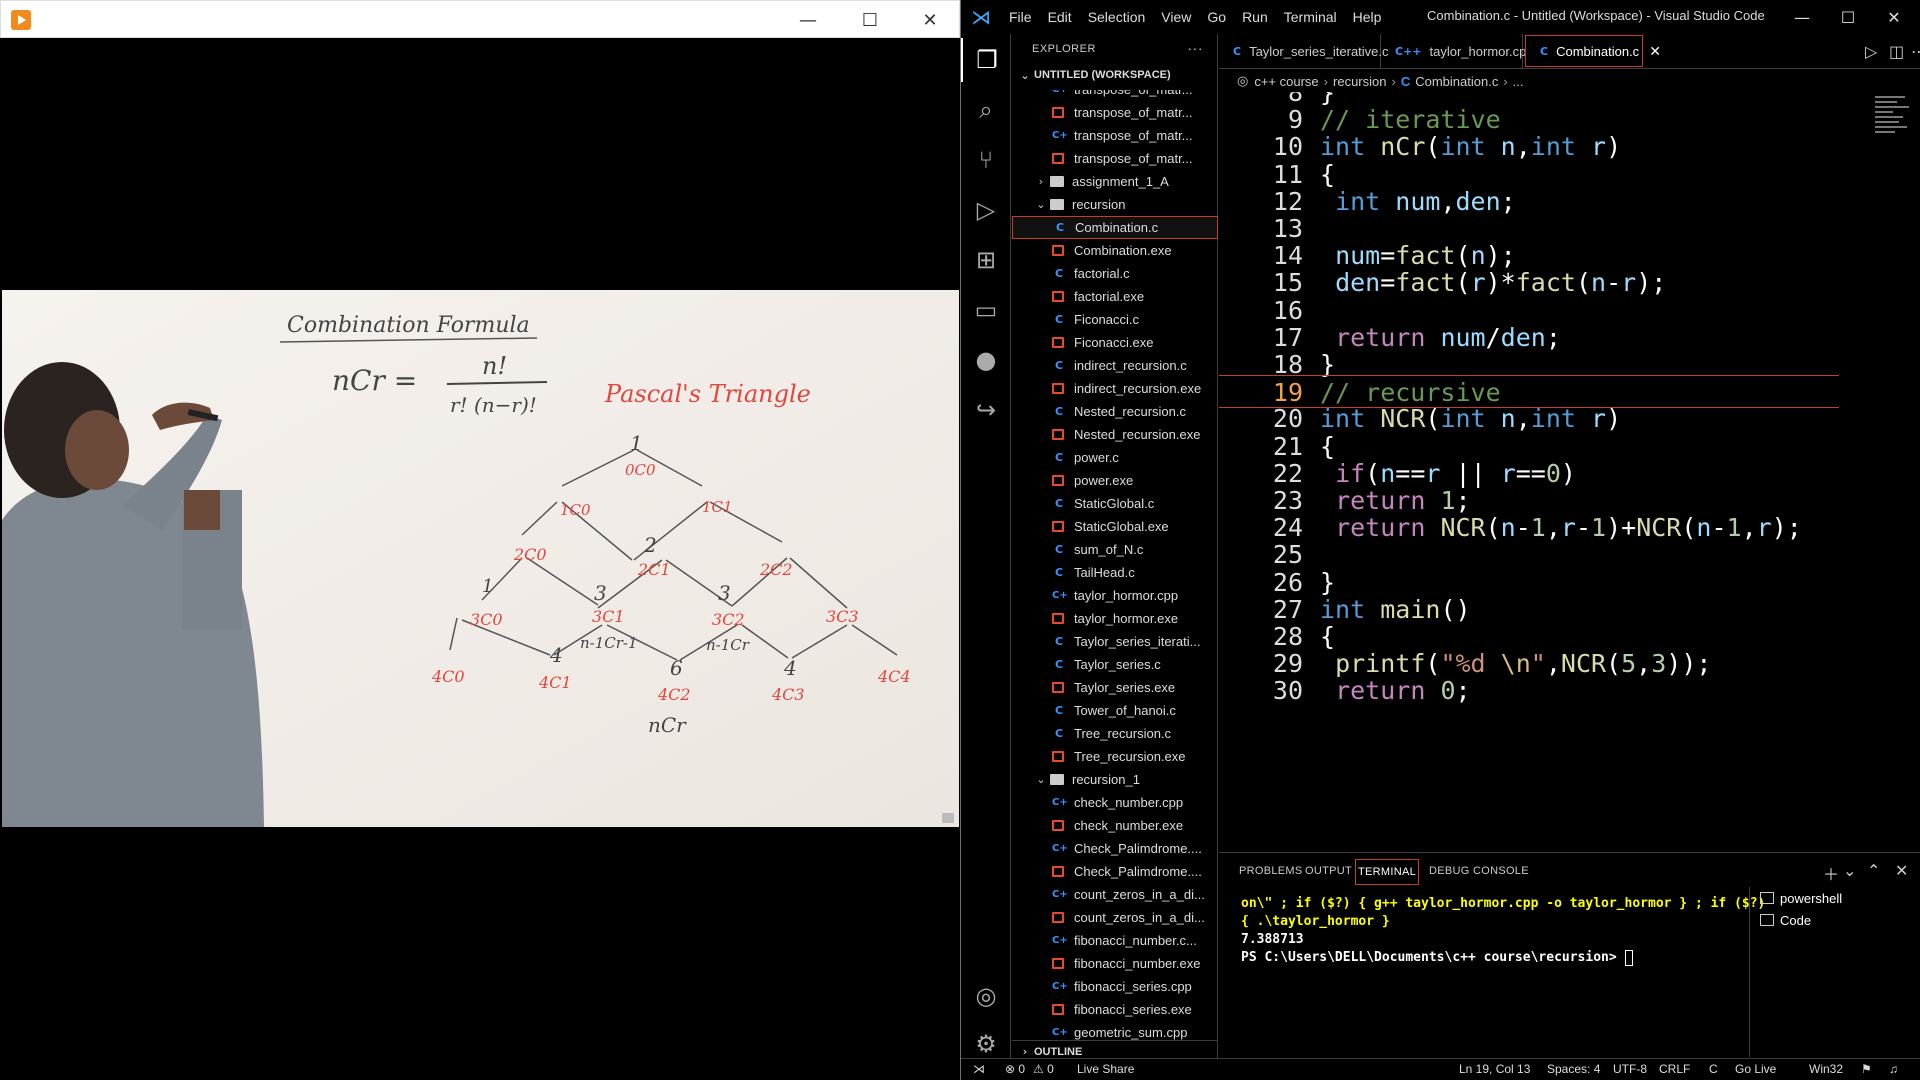  Describe the element at coordinates (1115, 549) in the screenshot. I see `tree-item: Csum_of_N.c` at that location.